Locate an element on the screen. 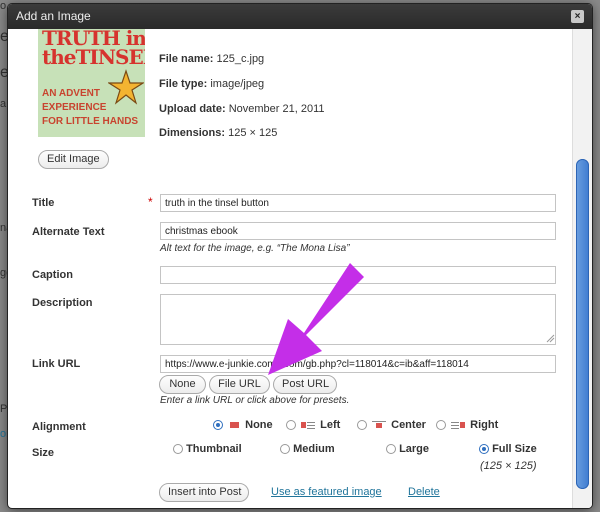 The height and width of the screenshot is (512, 600). align-option-left: Left is located at coordinates (313, 425).